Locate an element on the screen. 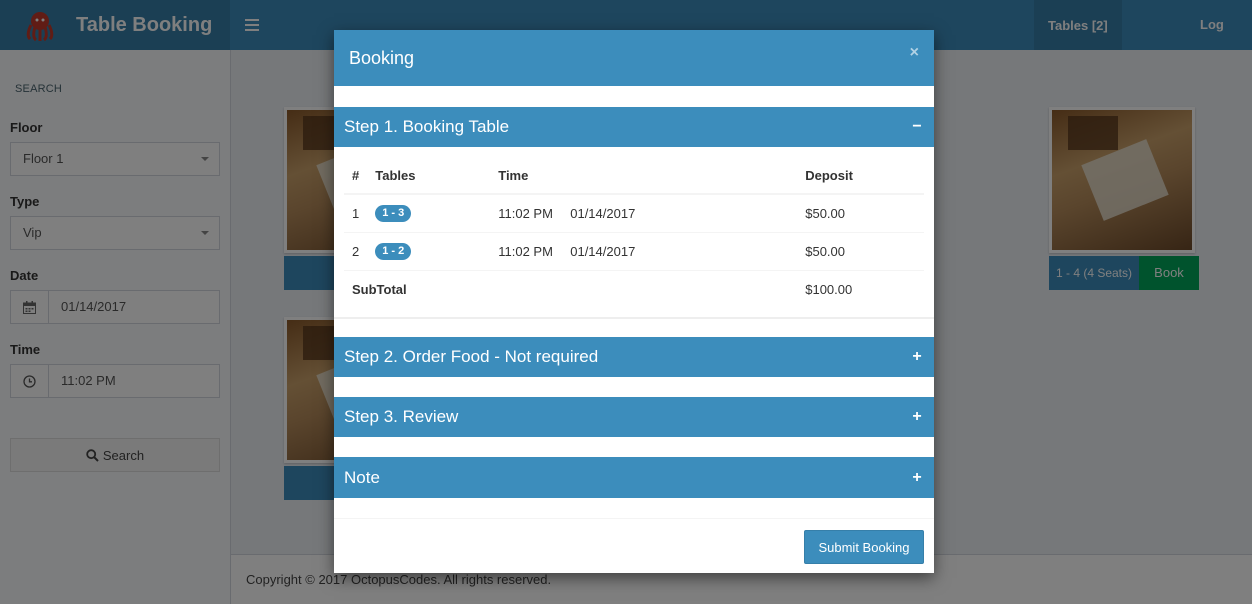 This screenshot has width=1252, height=604. step2-title: Step 2. Order Food - Not required is located at coordinates (471, 356).